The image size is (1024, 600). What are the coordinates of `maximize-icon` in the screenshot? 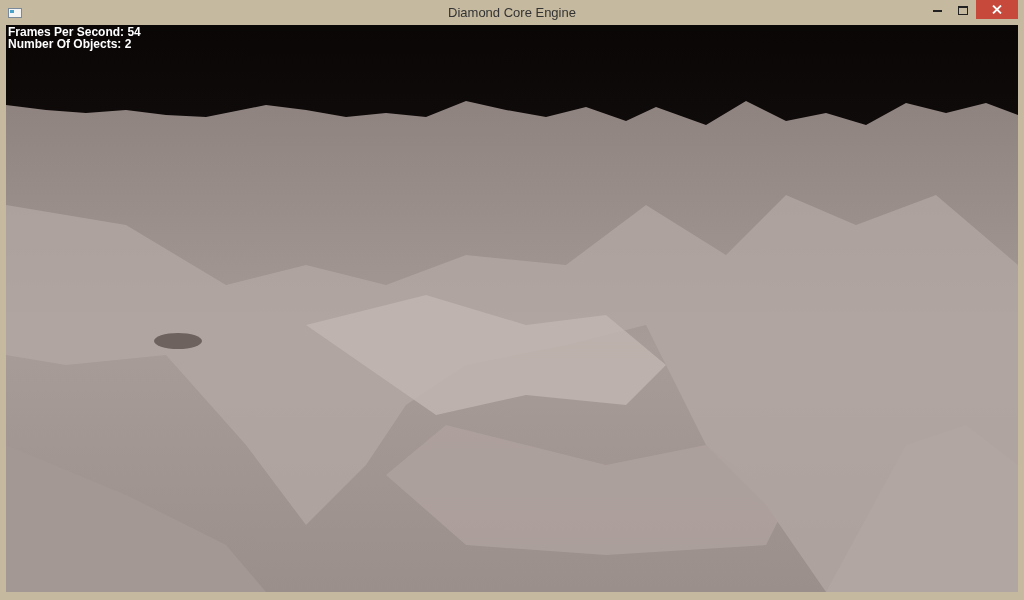 It's located at (963, 10).